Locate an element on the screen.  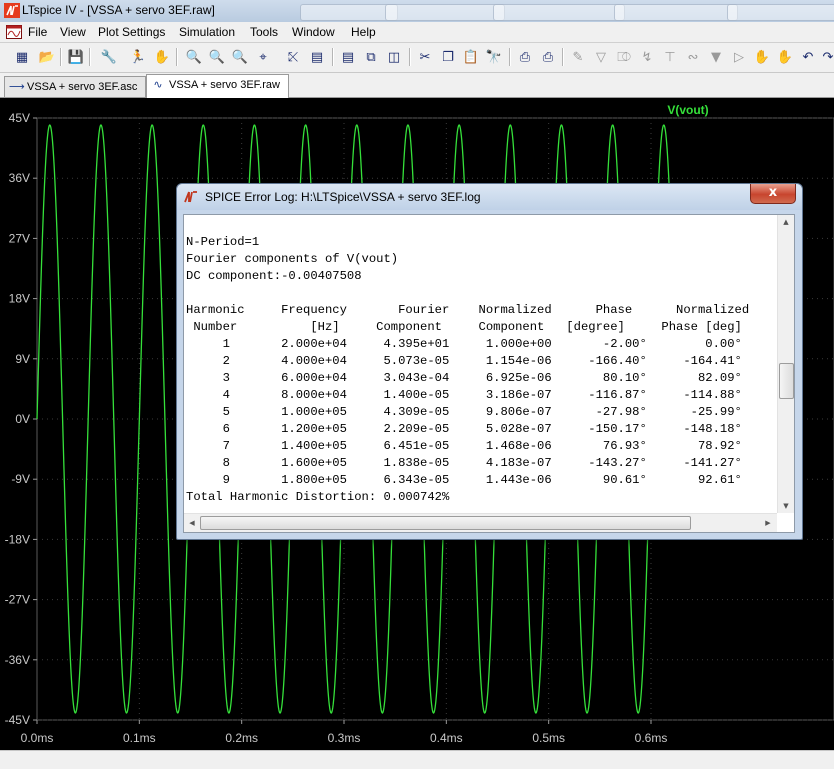
x-tick-label: 0.4ms is located at coordinates (446, 738).